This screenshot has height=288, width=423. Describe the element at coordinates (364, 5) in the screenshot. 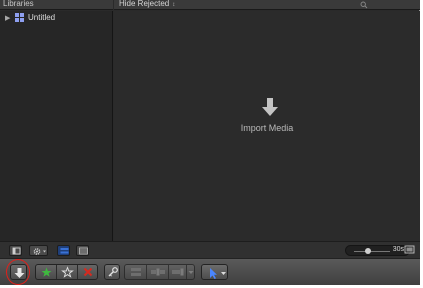

I see `search-icon` at that location.